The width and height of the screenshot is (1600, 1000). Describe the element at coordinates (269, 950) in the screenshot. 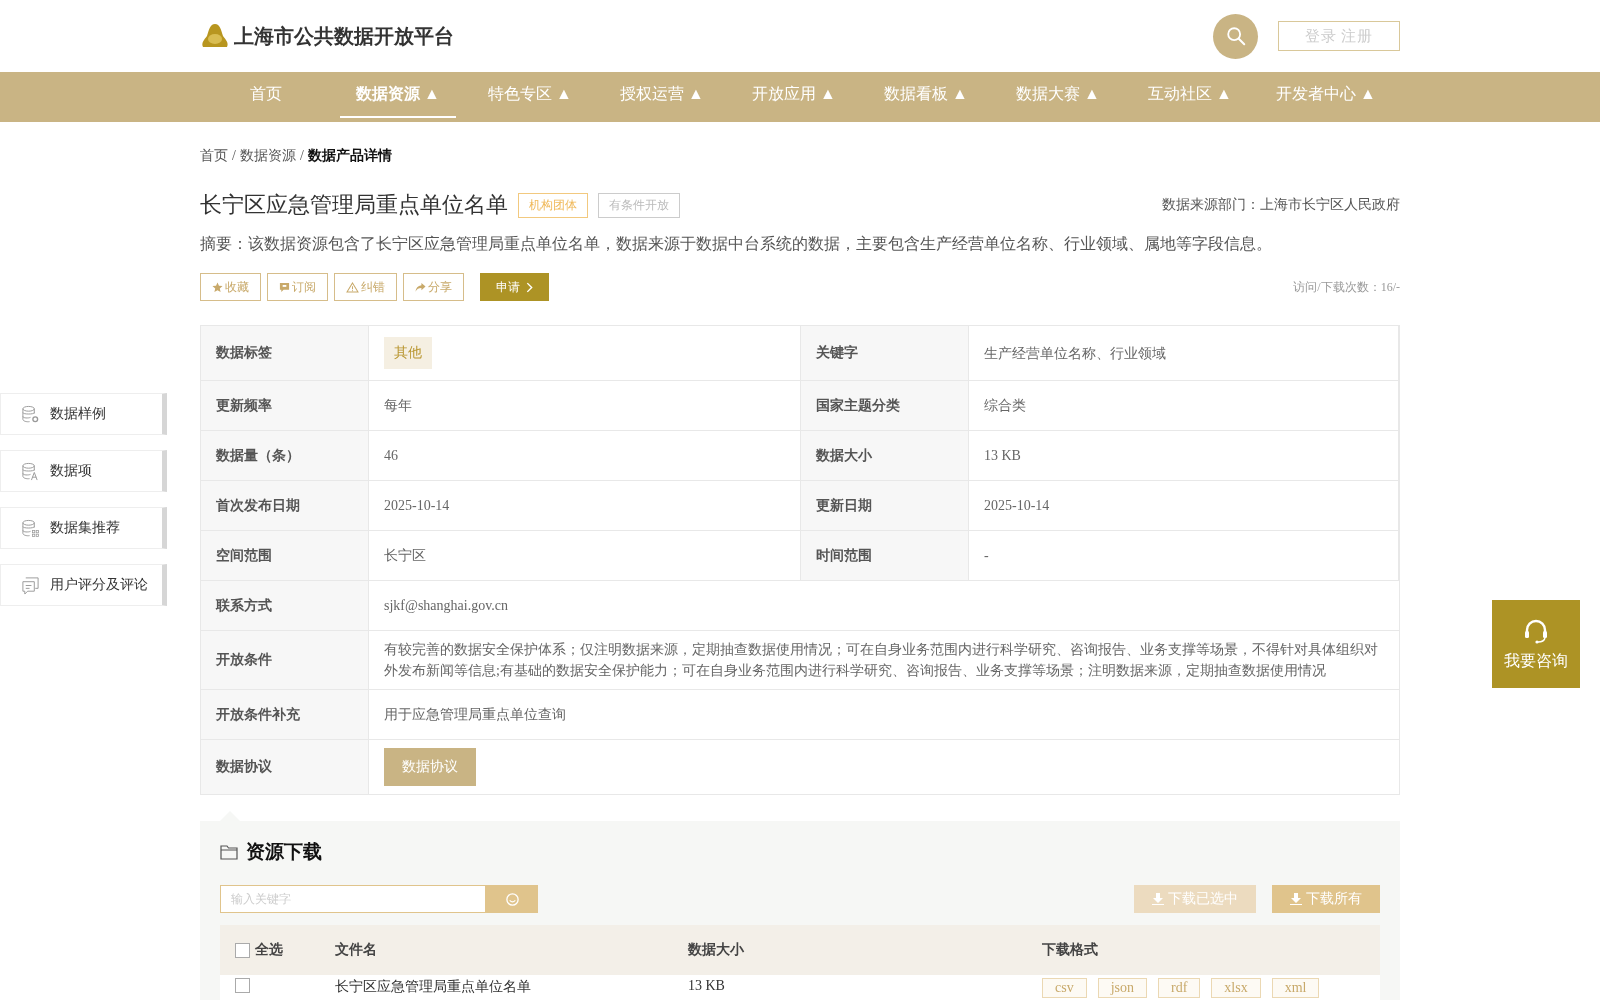

I see `column-header: 全选` at that location.